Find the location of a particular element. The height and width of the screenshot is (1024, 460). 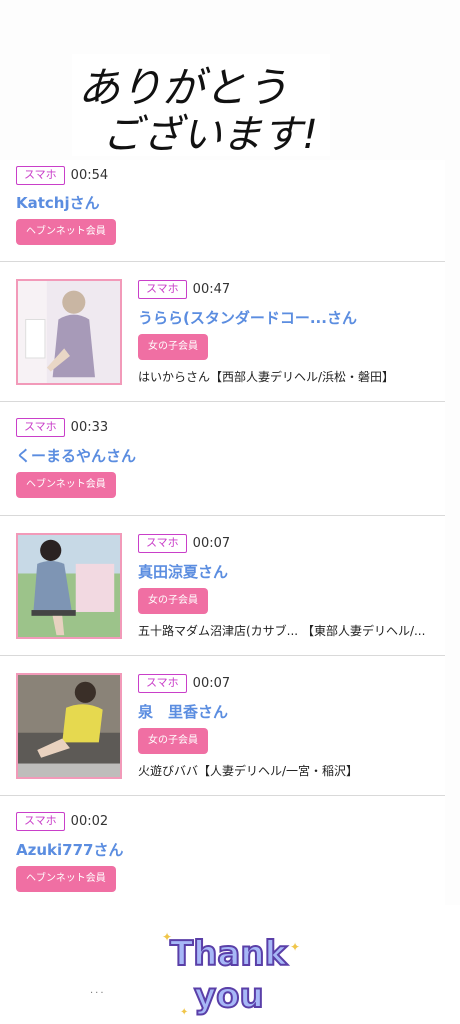

visitor-name: 真田涼夏さん is located at coordinates (183, 571).